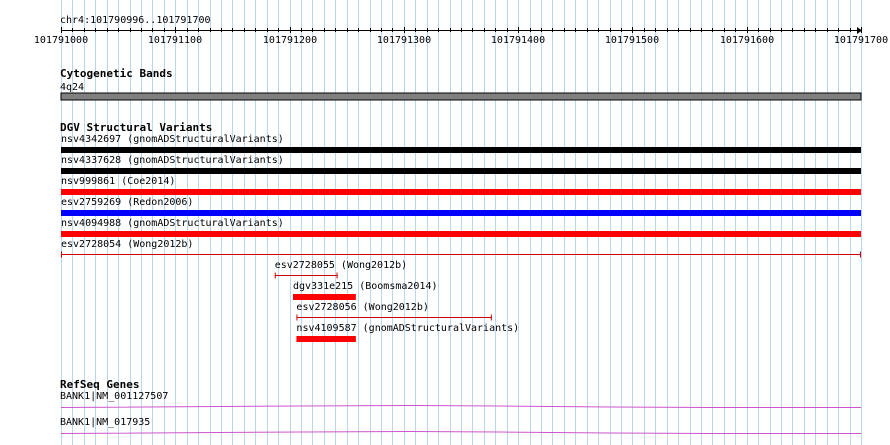 This screenshot has height=445, width=890. I want to click on dgv-feature-label: dgv331e215 (Boomsma2014), so click(365, 286).